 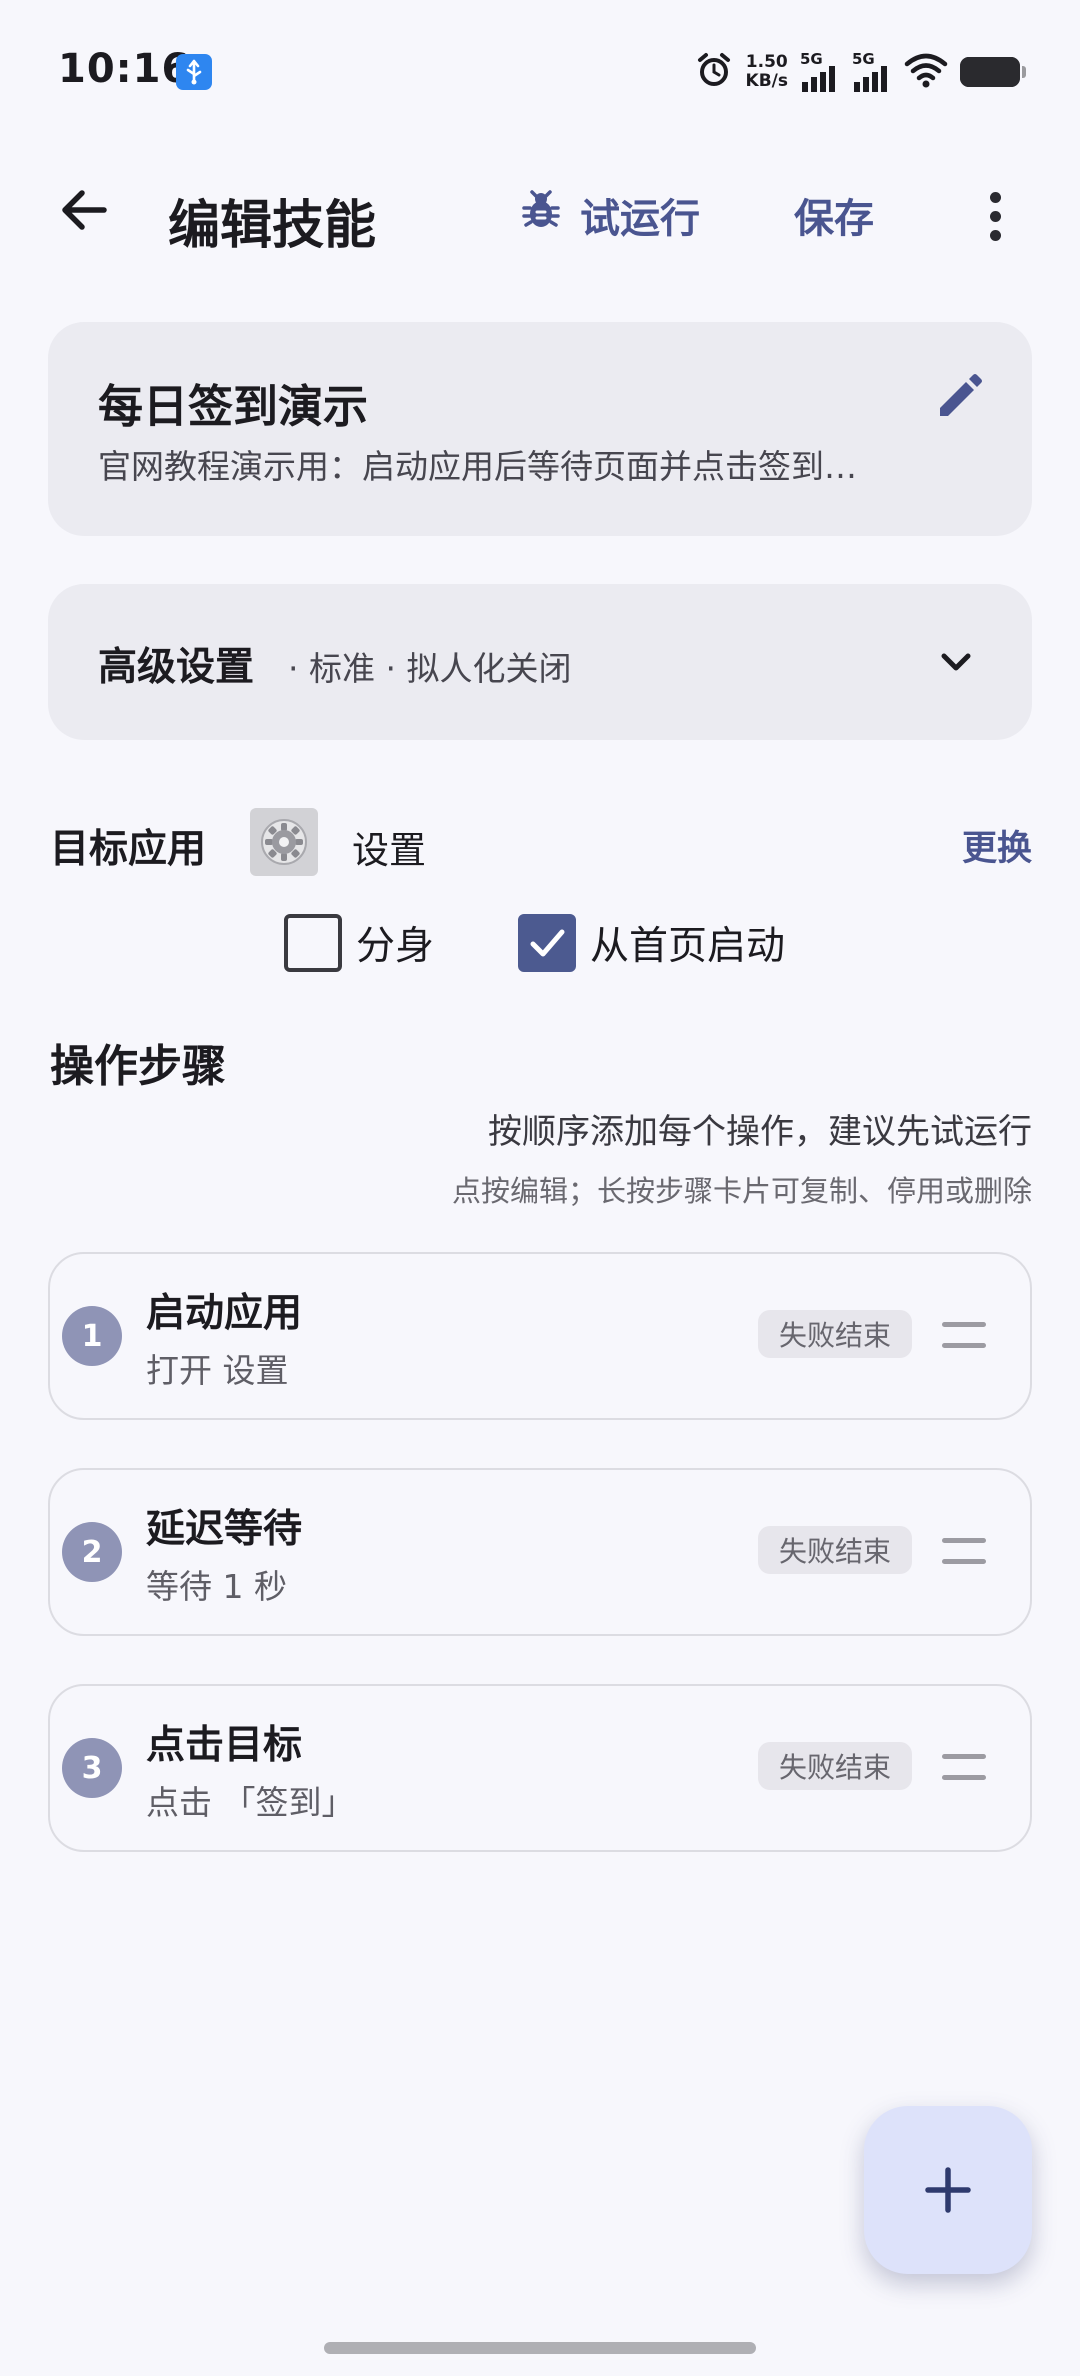 I want to click on checkbox-unchecked-icon, so click(x=313, y=943).